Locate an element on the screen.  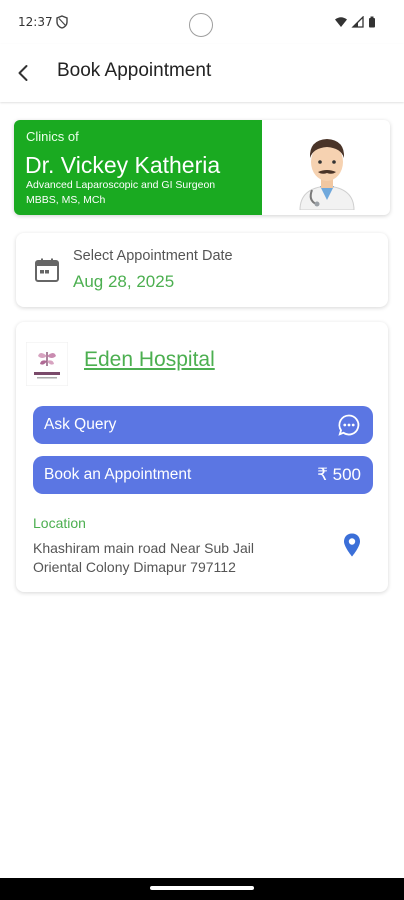
app-bar: Book Appointment is located at coordinates (202, 73).